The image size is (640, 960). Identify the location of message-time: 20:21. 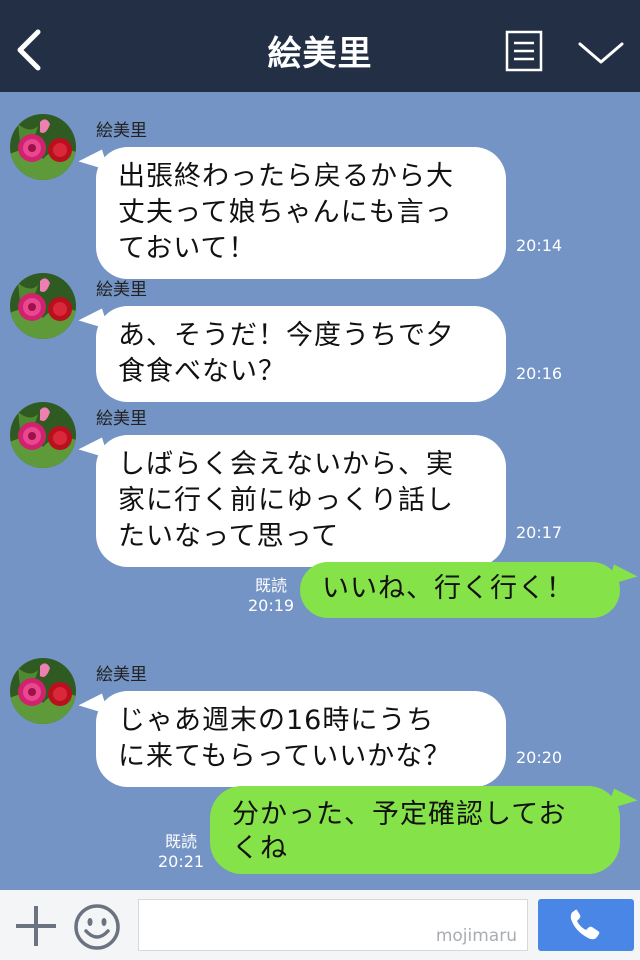
(181, 861).